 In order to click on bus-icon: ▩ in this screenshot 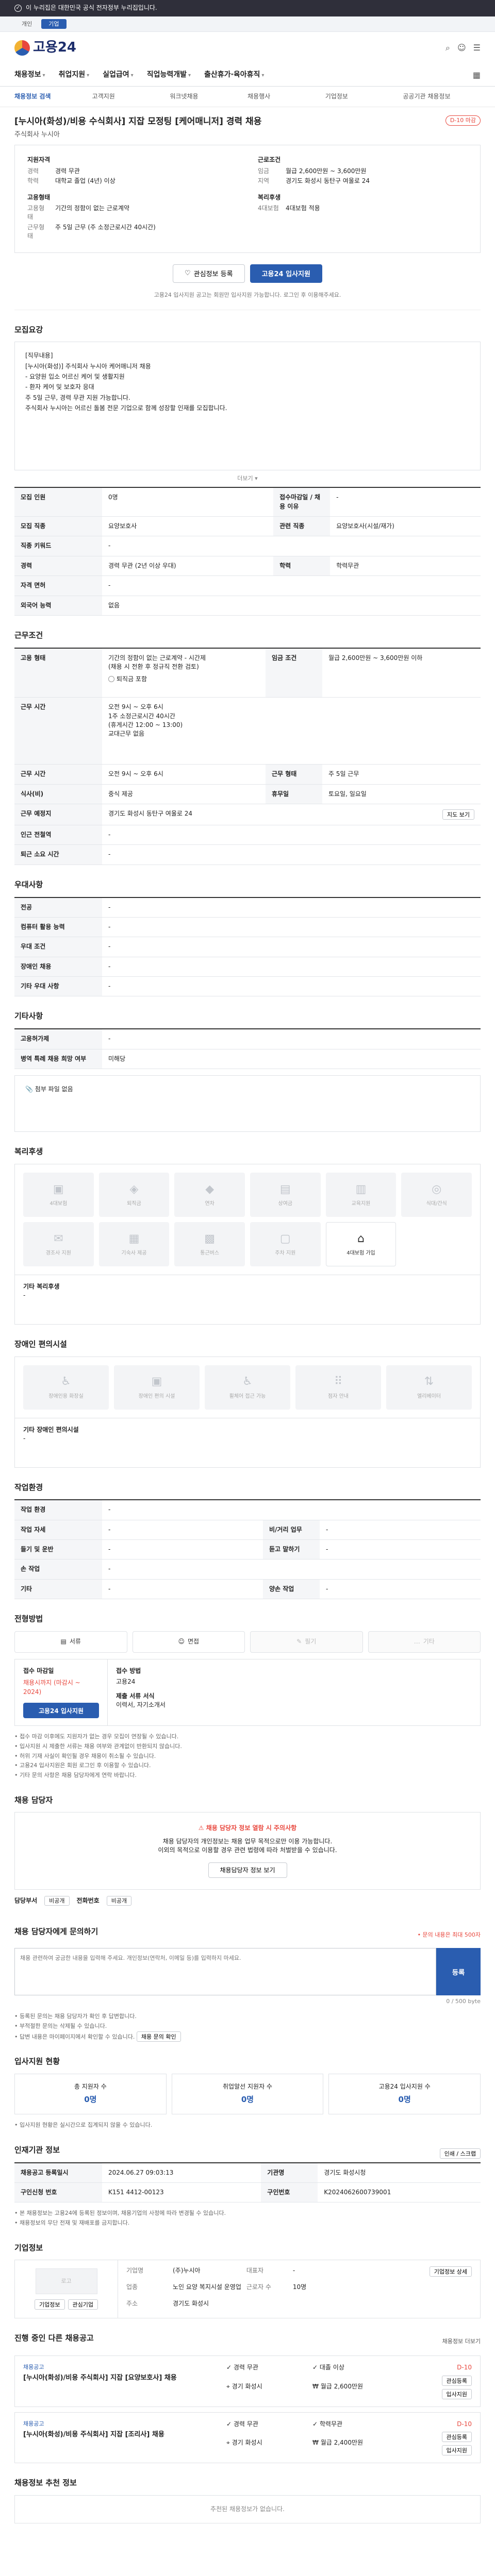, I will do `click(210, 1238)`.